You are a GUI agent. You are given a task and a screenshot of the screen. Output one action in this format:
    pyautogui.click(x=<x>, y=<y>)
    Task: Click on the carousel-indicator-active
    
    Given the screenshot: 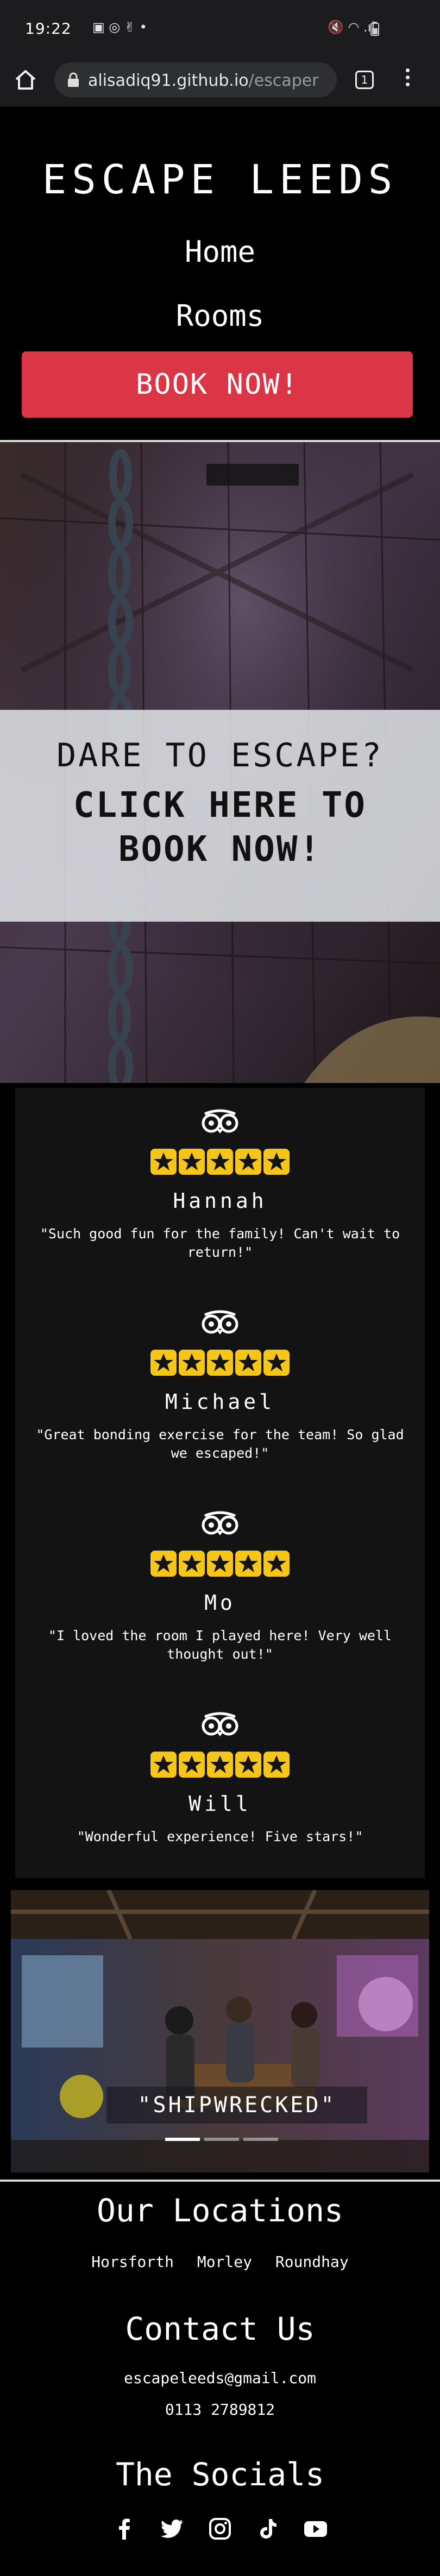 What is the action you would take?
    pyautogui.click(x=182, y=2139)
    